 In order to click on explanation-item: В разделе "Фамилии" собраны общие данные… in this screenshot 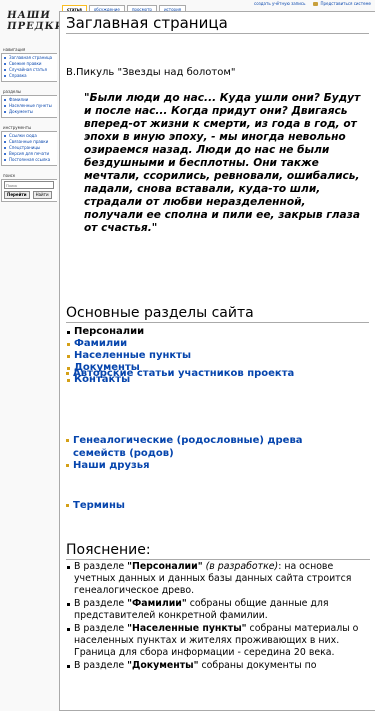, I will do `click(218, 610)`.